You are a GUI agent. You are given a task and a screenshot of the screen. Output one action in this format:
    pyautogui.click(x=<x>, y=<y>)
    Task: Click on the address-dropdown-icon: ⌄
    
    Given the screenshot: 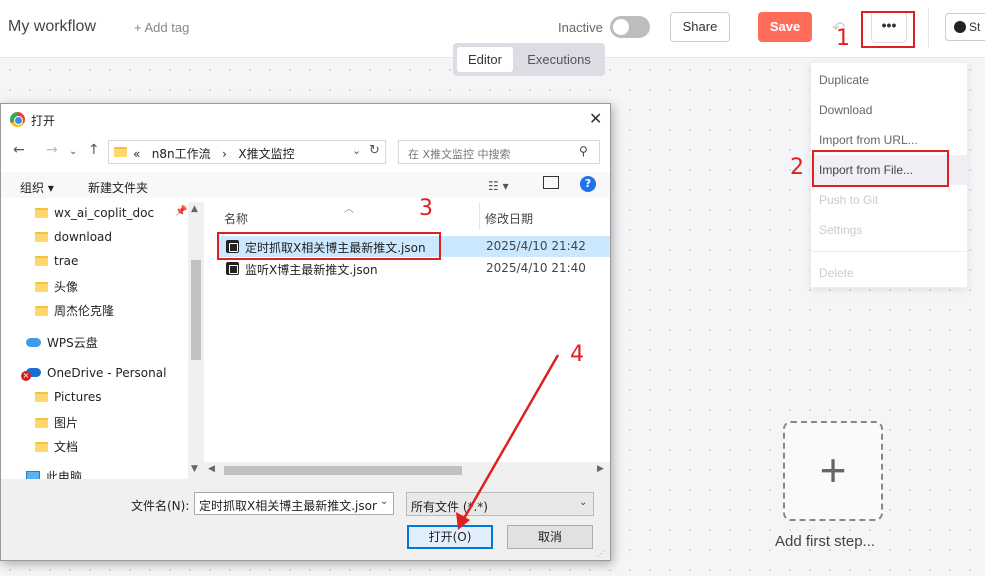 What is the action you would take?
    pyautogui.click(x=356, y=150)
    